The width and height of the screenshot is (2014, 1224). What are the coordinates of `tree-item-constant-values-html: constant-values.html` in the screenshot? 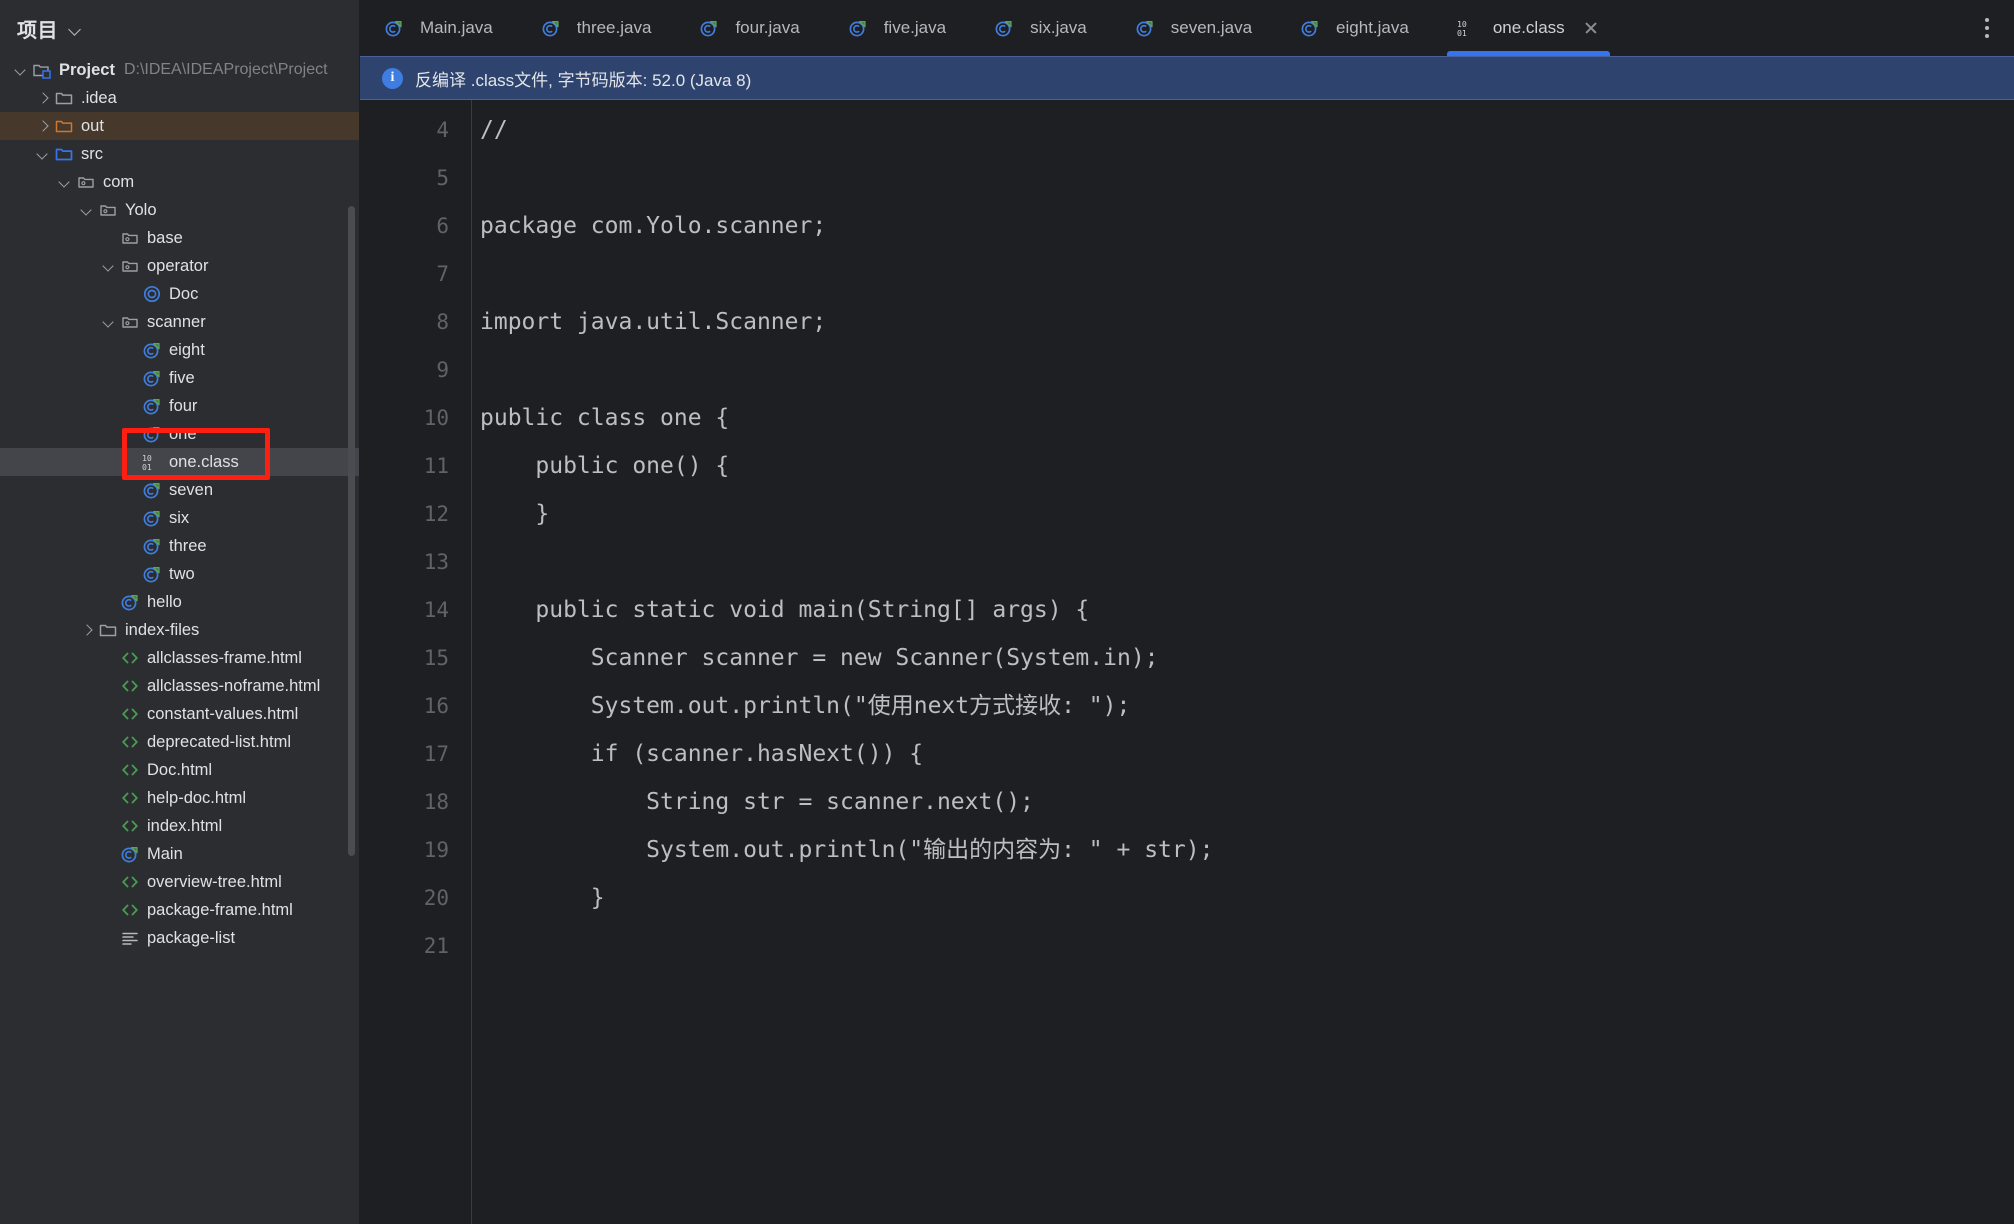 It's located at (179, 714).